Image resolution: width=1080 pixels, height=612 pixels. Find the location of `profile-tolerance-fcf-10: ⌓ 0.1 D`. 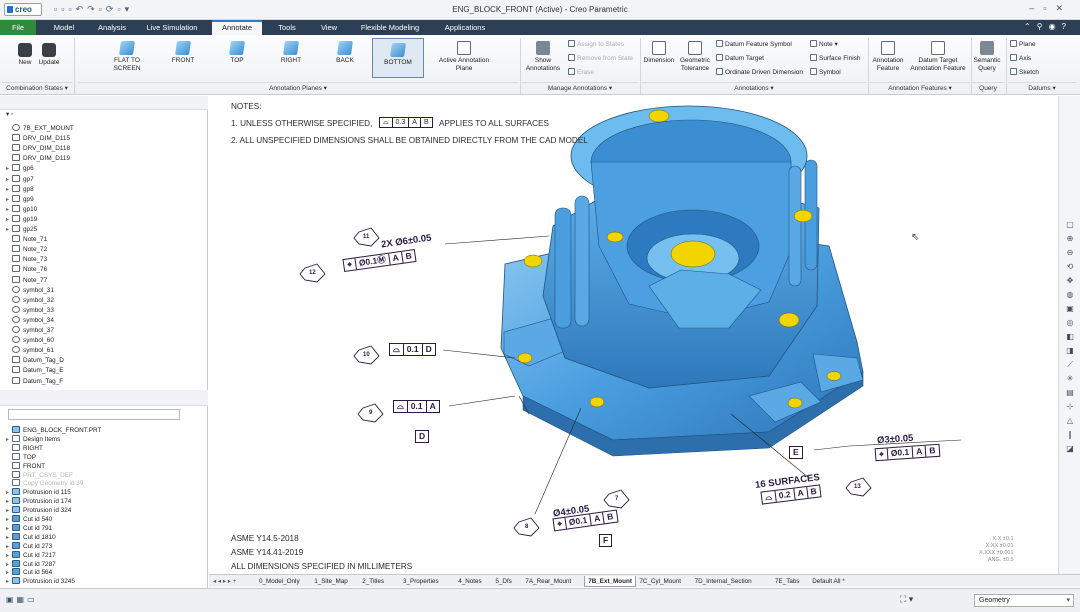

profile-tolerance-fcf-10: ⌓ 0.1 D is located at coordinates (412, 349).